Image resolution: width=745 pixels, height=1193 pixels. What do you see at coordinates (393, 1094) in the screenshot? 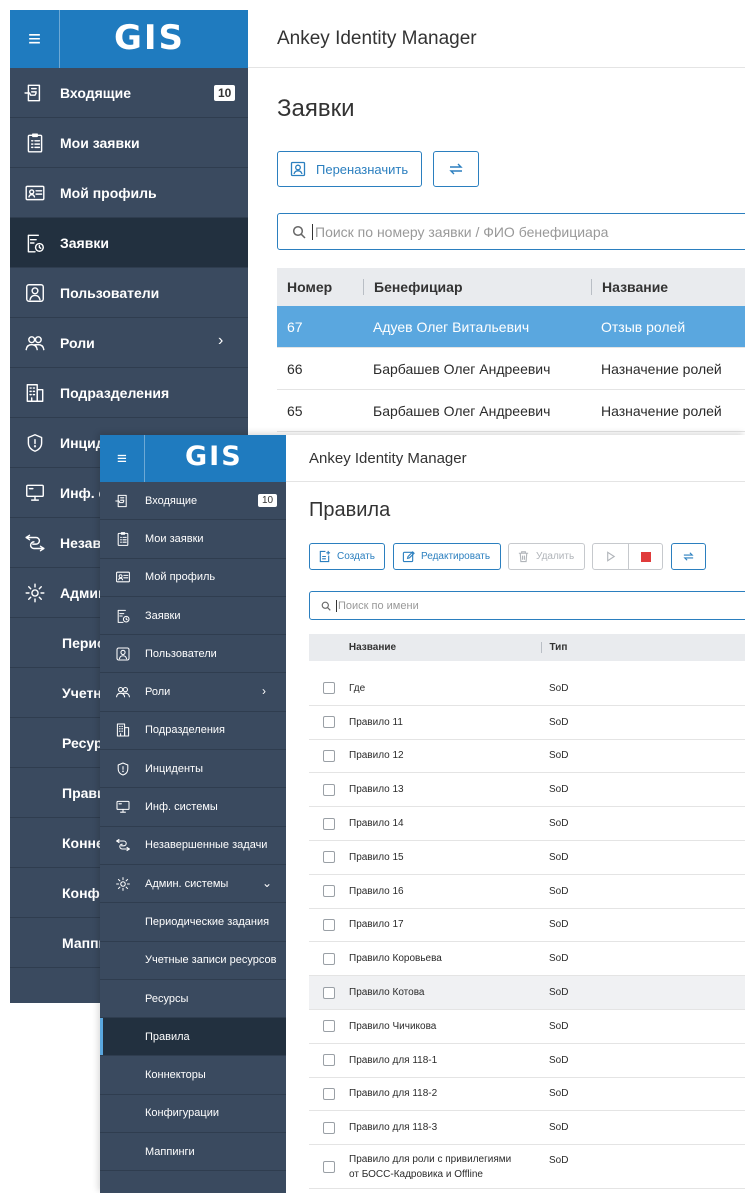
I see `cell-name: Правило для 118-2` at bounding box center [393, 1094].